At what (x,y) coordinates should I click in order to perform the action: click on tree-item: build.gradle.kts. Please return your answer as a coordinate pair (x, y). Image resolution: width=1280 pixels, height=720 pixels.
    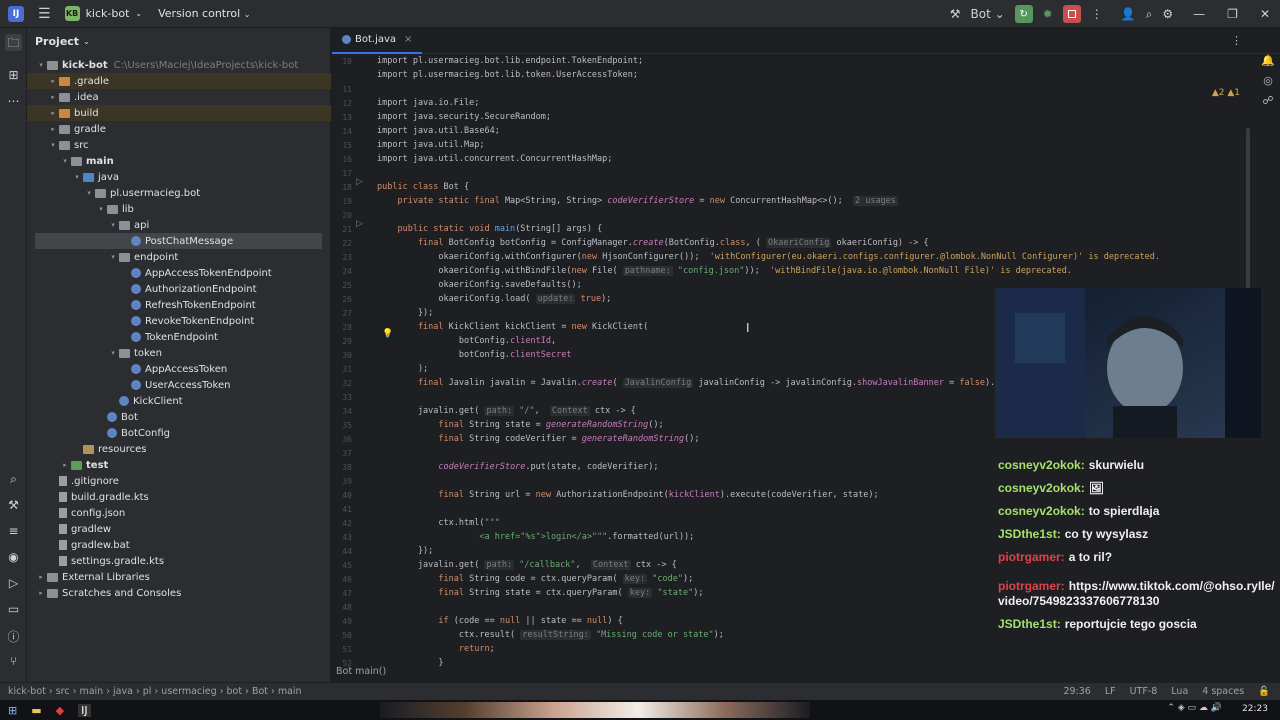
    Looking at the image, I should click on (179, 497).